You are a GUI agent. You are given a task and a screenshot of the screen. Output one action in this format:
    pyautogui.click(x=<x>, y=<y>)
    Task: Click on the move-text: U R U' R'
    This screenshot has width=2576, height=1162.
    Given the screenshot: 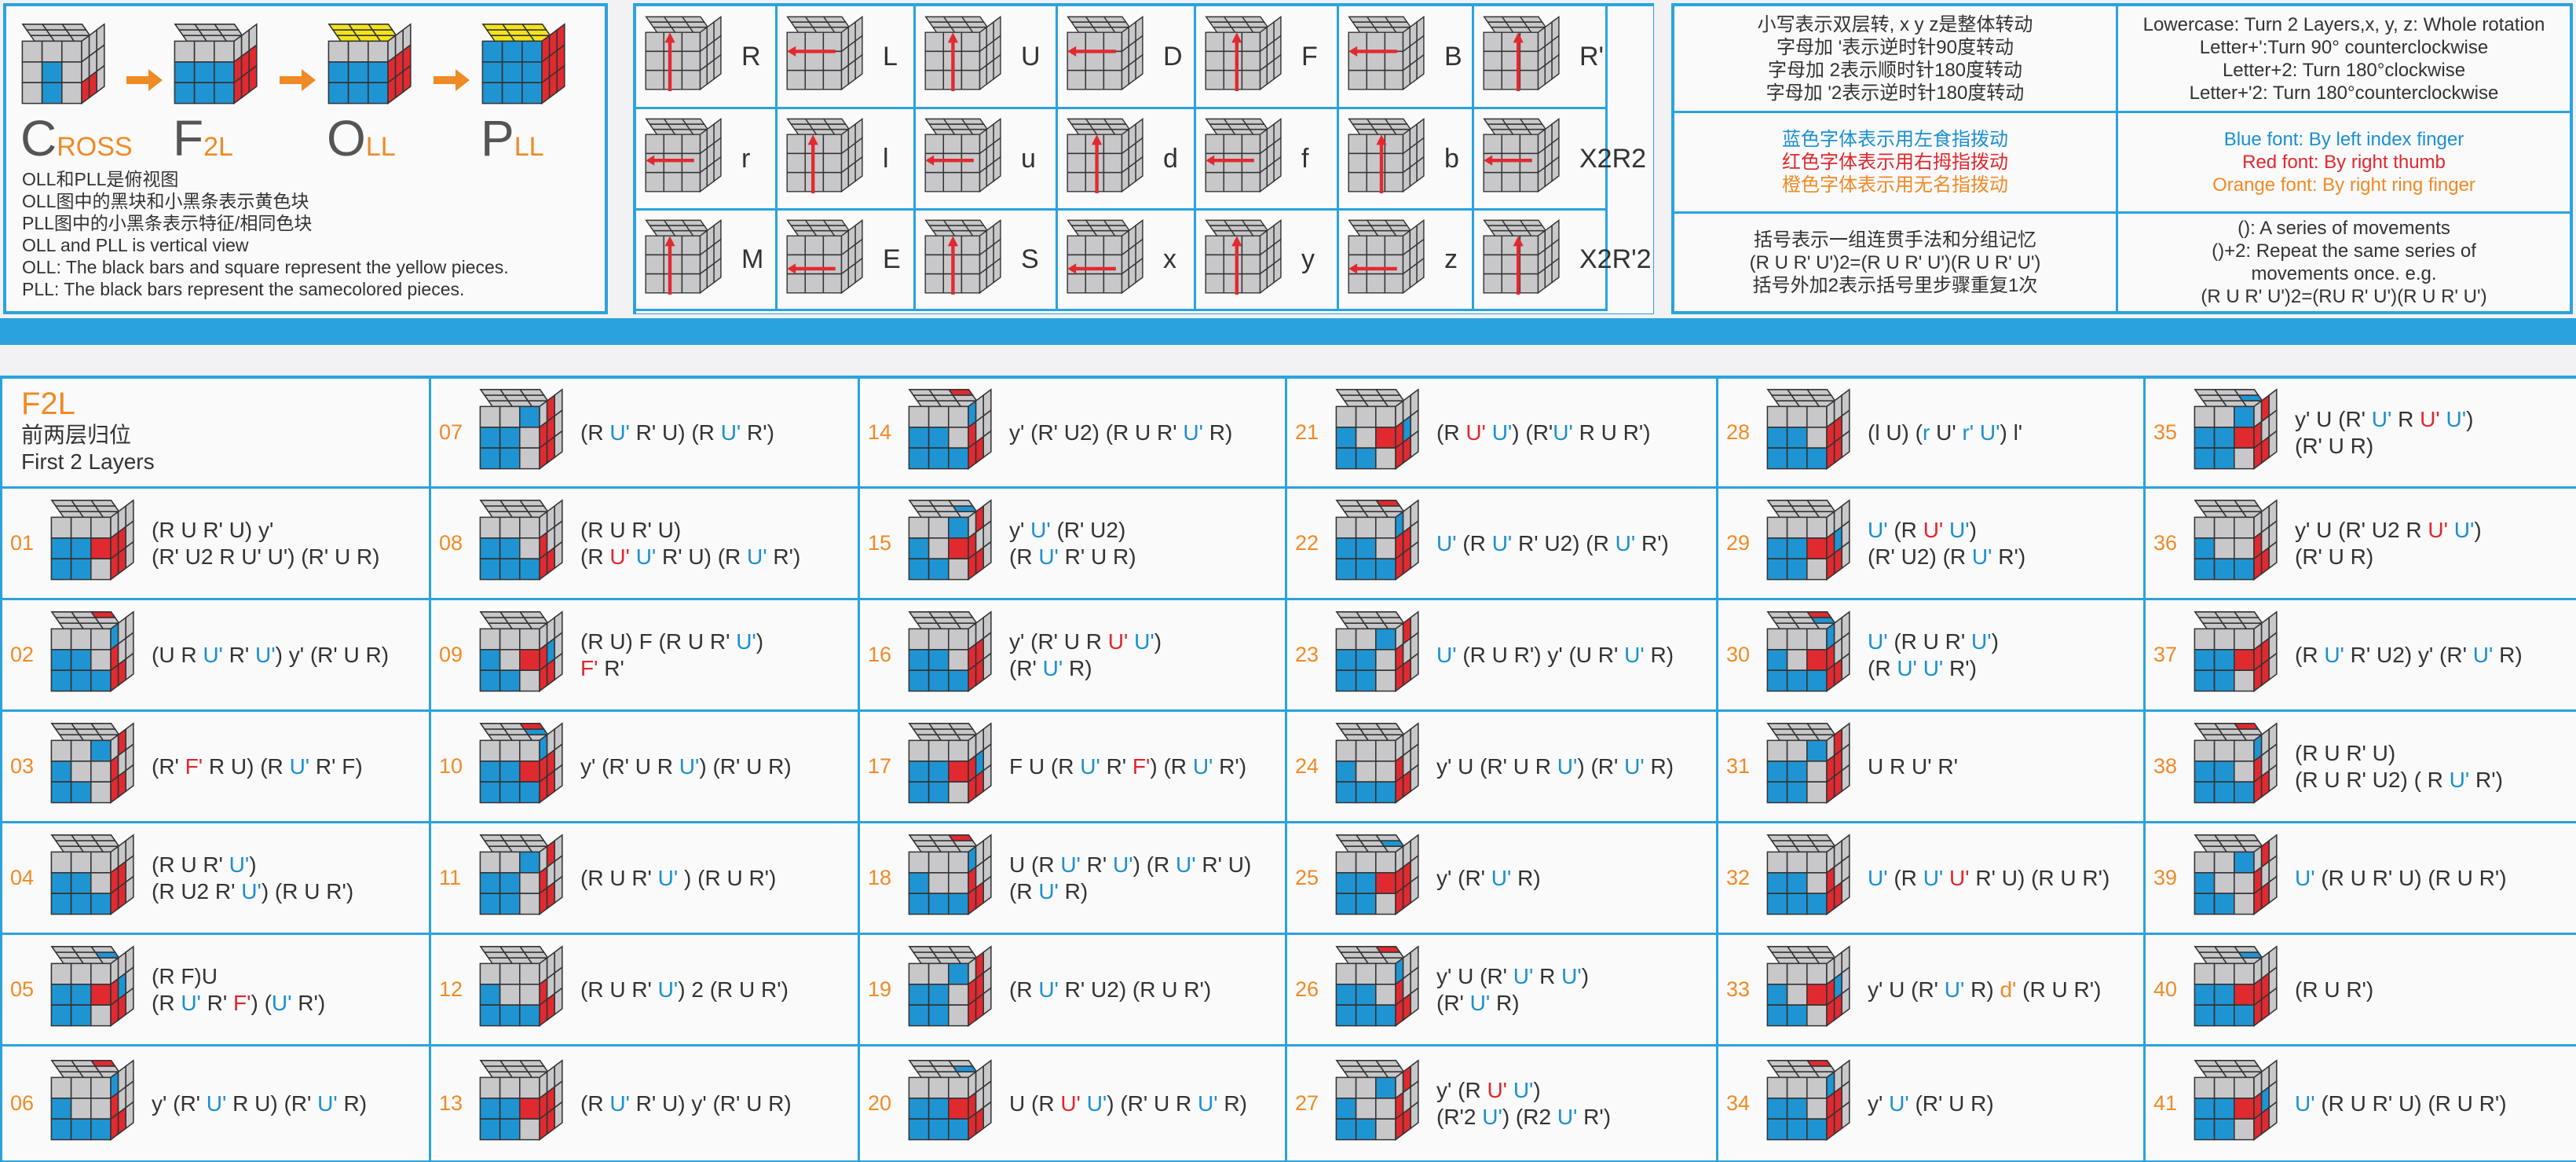 What is the action you would take?
    pyautogui.click(x=1913, y=766)
    